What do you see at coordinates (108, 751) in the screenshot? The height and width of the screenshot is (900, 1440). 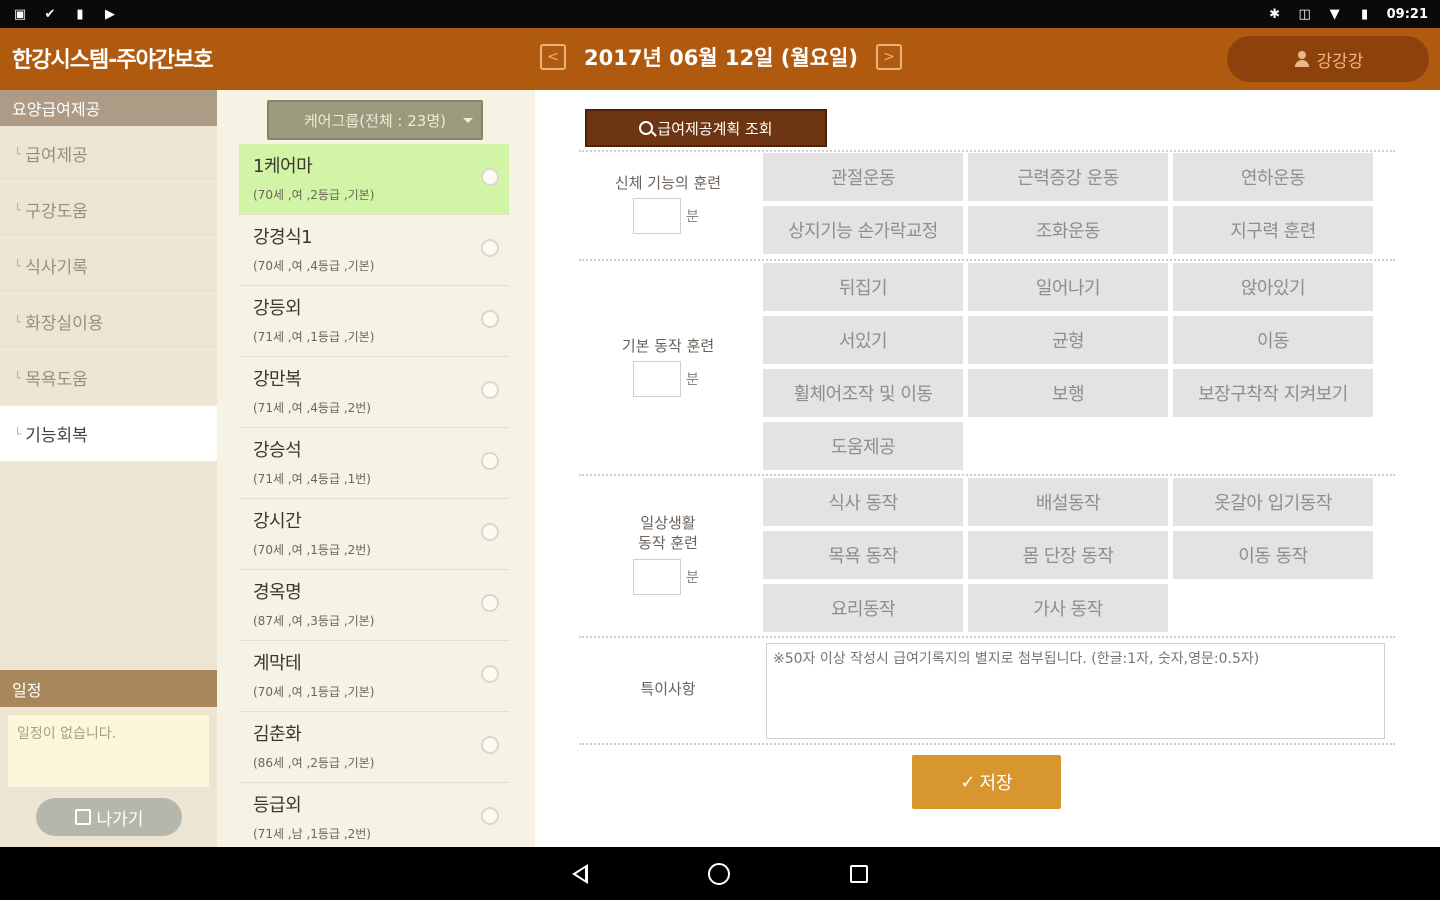 I see `schedule-box: 일정이 없습니다.` at bounding box center [108, 751].